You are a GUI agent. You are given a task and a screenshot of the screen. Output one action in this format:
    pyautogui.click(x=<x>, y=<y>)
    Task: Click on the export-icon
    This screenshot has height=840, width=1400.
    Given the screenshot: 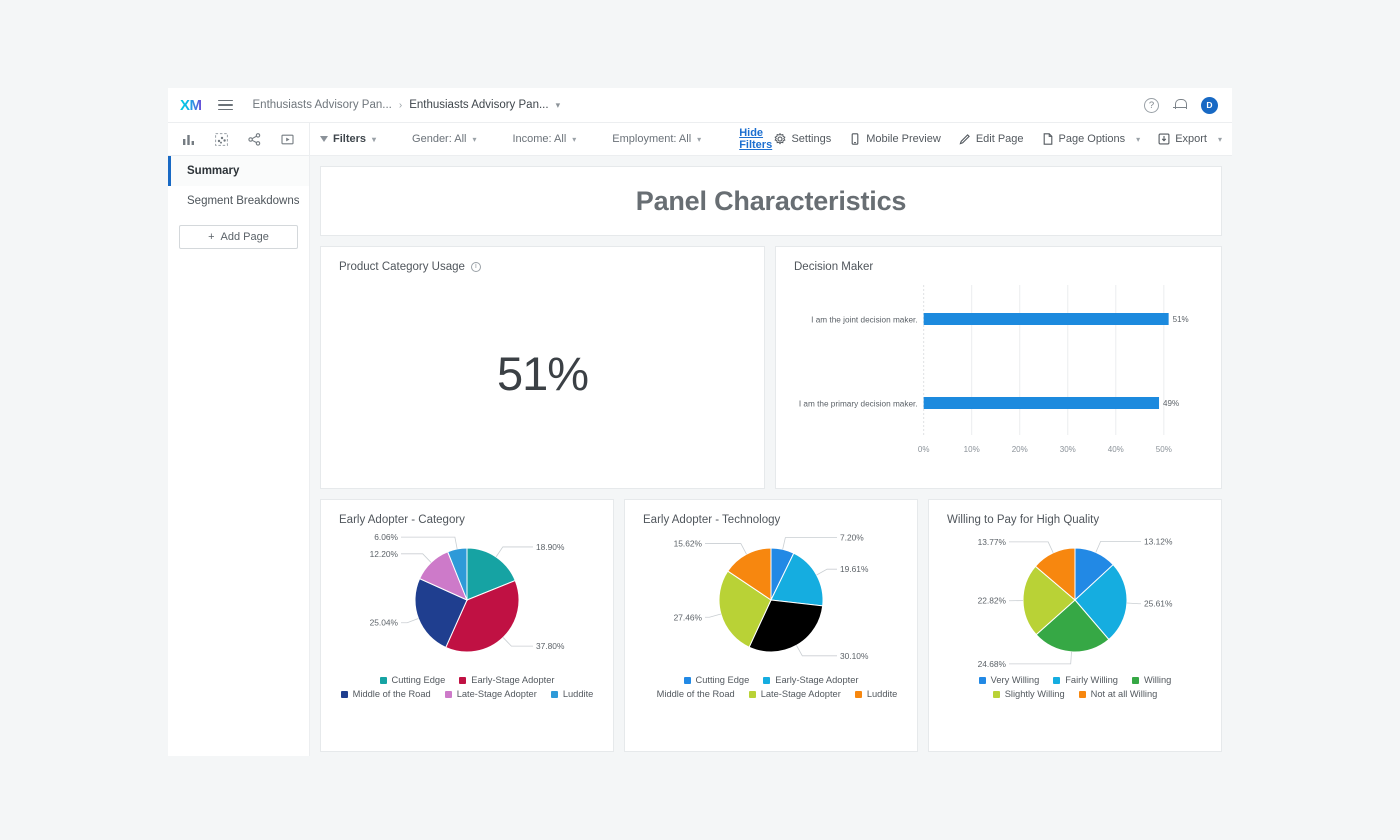 What is the action you would take?
    pyautogui.click(x=1164, y=139)
    